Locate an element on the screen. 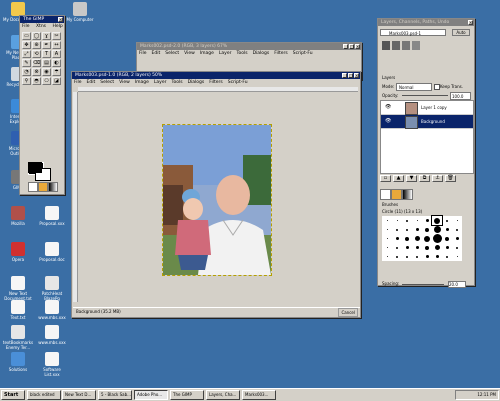 The width and height of the screenshot is (500, 401). lower-layer-button: ▼ is located at coordinates (411, 178).